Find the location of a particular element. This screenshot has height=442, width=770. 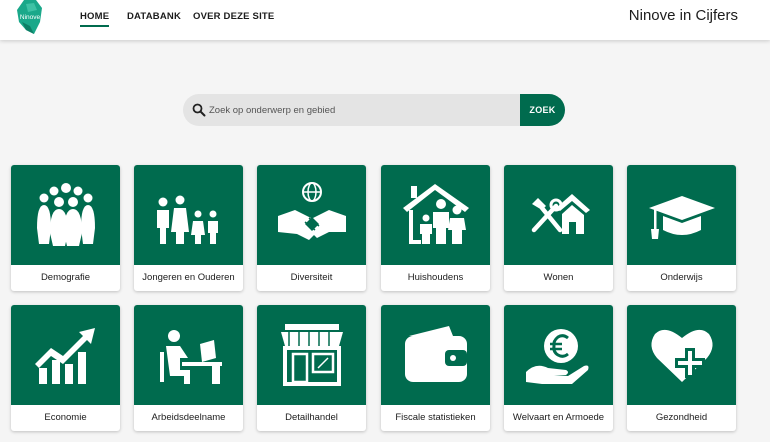

tile-diversiteit: Diversiteit is located at coordinates (311, 228).